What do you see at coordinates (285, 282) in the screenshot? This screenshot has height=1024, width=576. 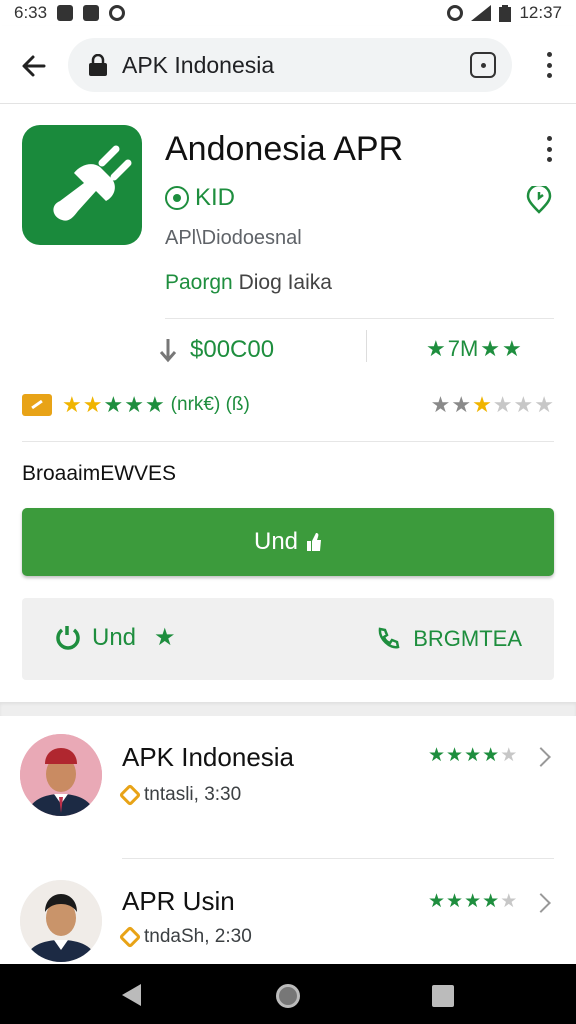 I see `category-right: Diog Iaika` at bounding box center [285, 282].